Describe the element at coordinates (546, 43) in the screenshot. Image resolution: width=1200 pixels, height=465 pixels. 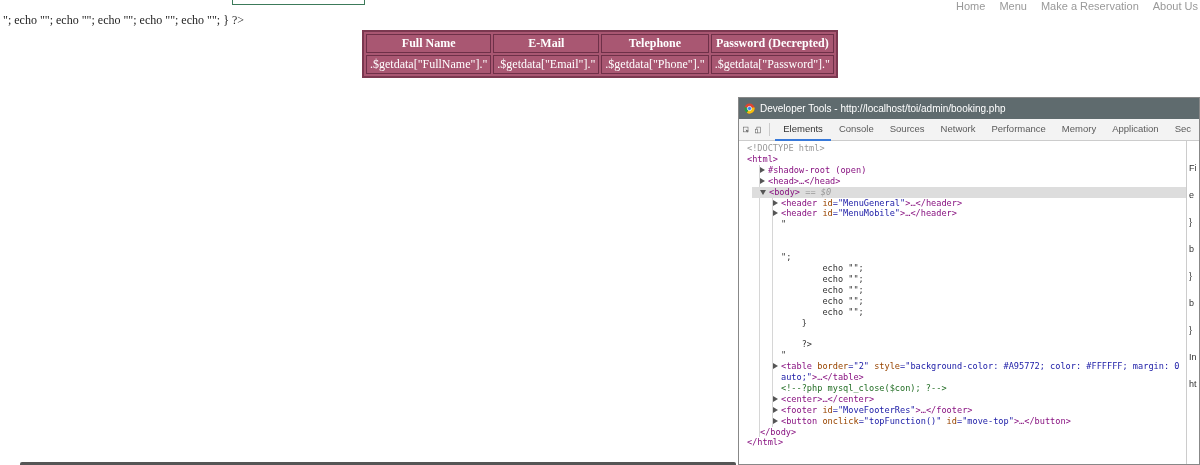
I see `column-header: E-Mail` at that location.